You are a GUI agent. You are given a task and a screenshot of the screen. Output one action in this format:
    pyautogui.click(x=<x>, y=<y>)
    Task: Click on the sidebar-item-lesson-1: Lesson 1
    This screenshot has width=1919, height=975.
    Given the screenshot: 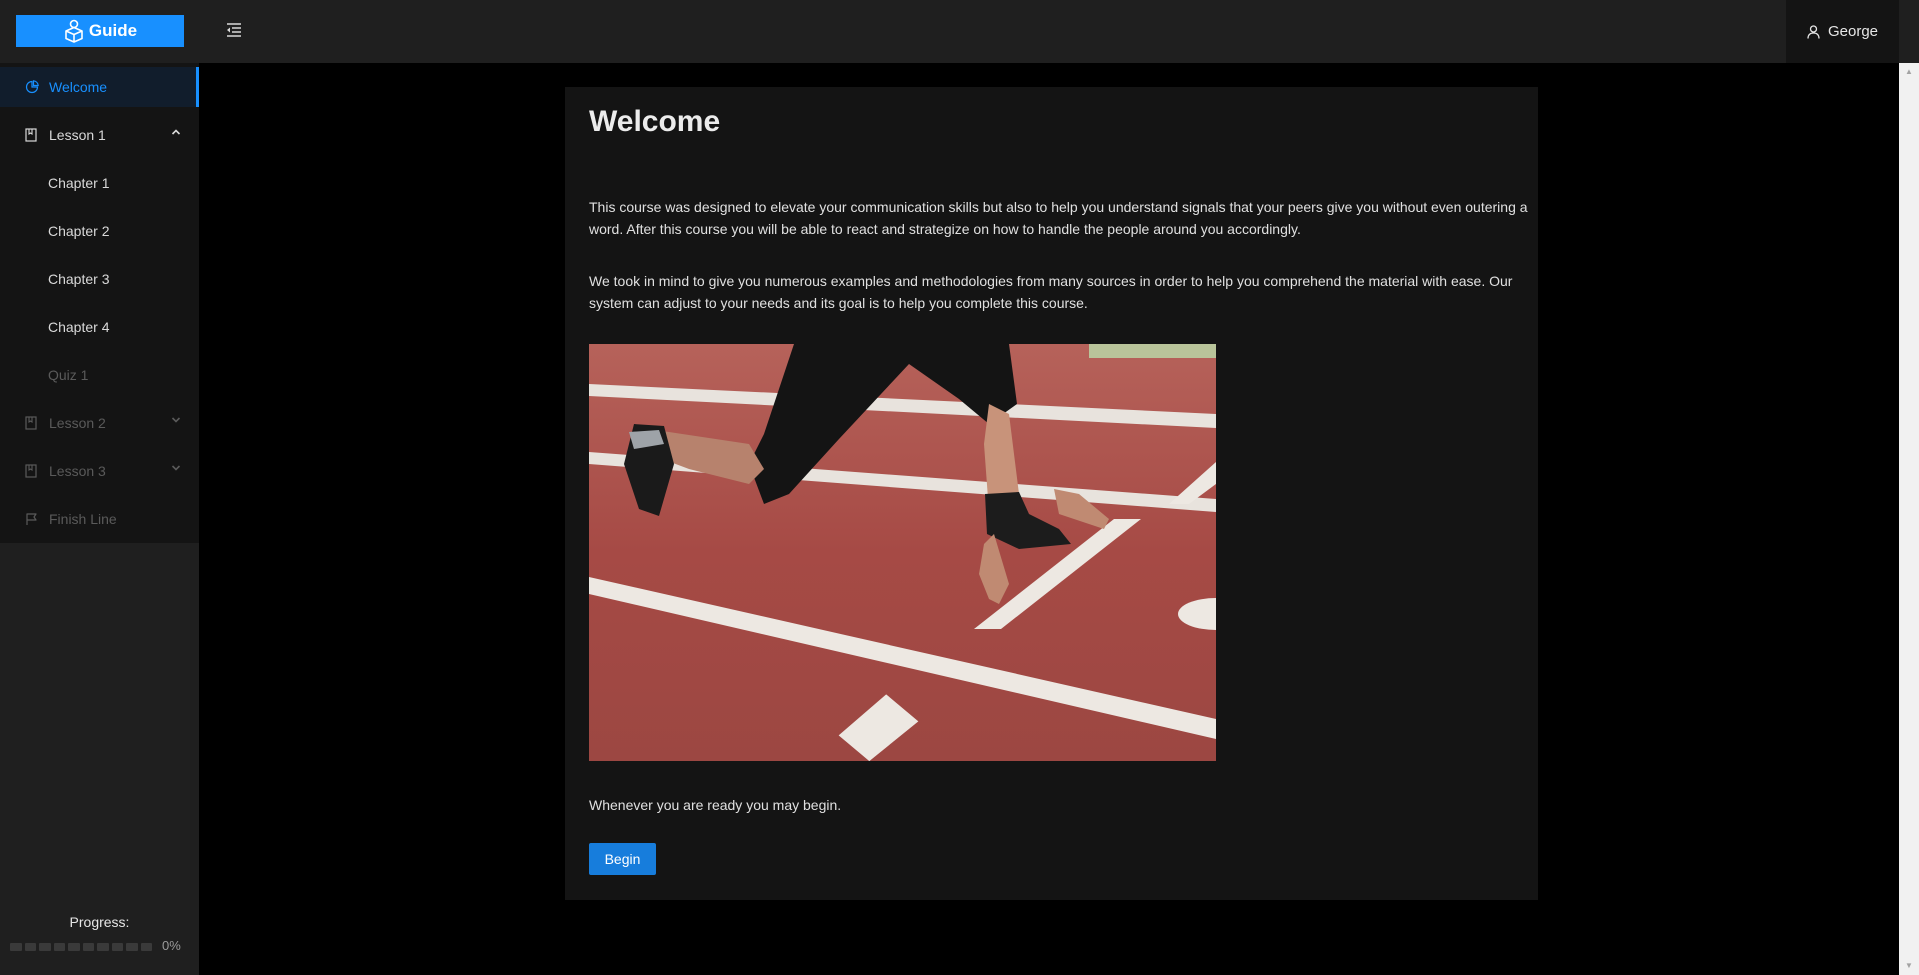 What is the action you would take?
    pyautogui.click(x=99, y=135)
    